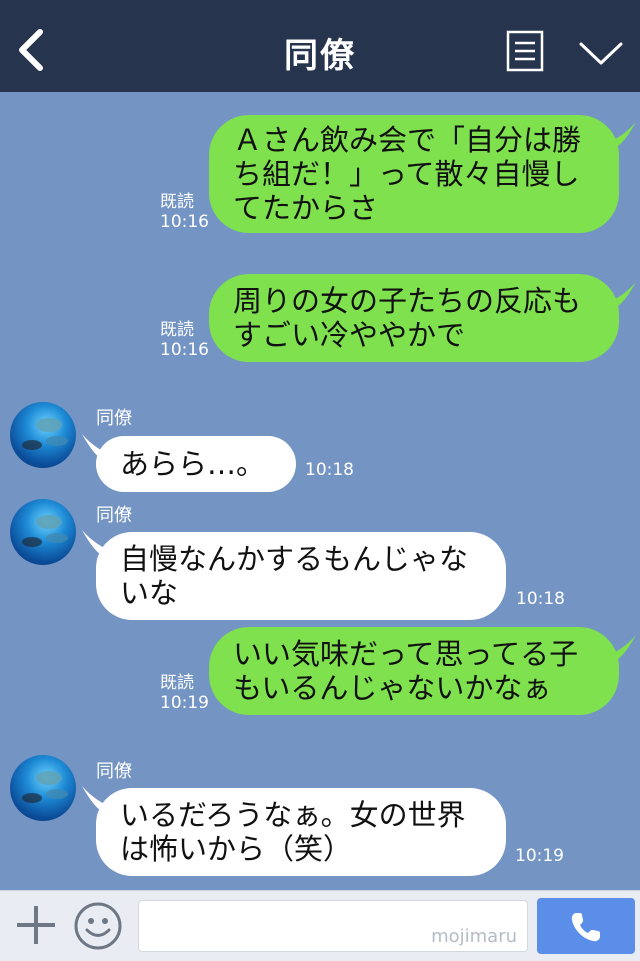 The width and height of the screenshot is (640, 961). I want to click on call-button, so click(586, 926).